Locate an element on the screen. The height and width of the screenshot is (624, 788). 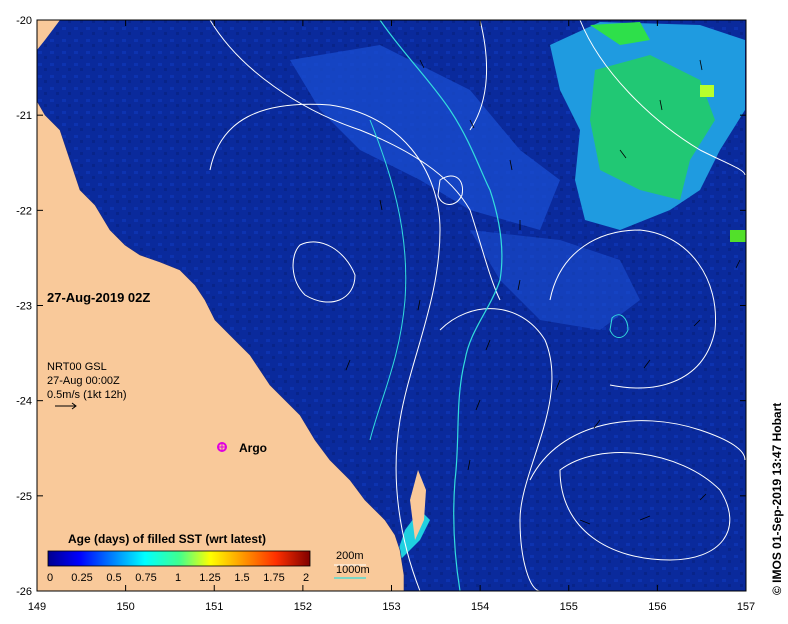
colorbar-tick-label: 1 is located at coordinates (178, 578).